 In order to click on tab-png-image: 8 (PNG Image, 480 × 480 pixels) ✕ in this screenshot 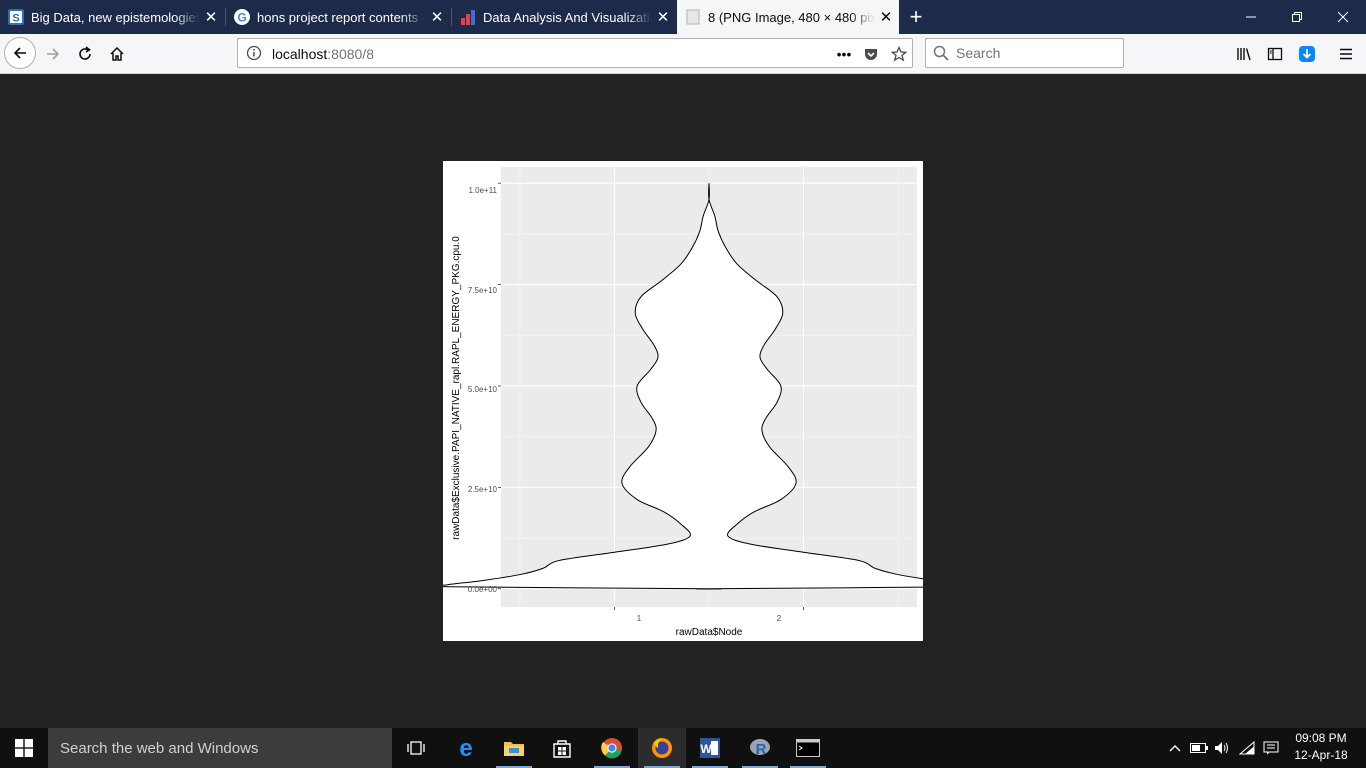, I will do `click(788, 17)`.